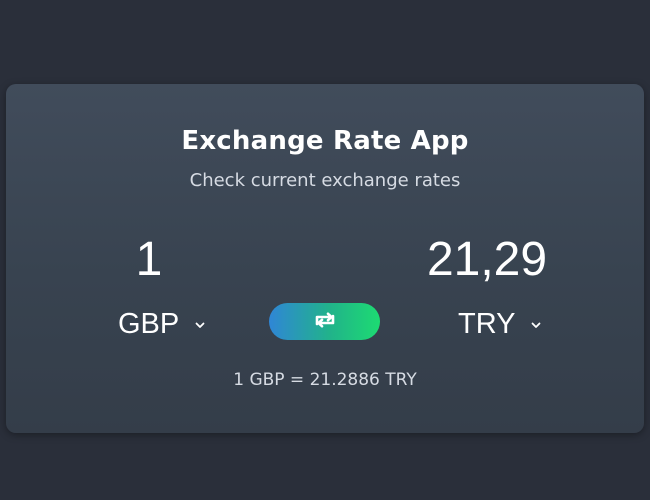 The width and height of the screenshot is (650, 500). I want to click on to-currency-select: TRY, so click(500, 324).